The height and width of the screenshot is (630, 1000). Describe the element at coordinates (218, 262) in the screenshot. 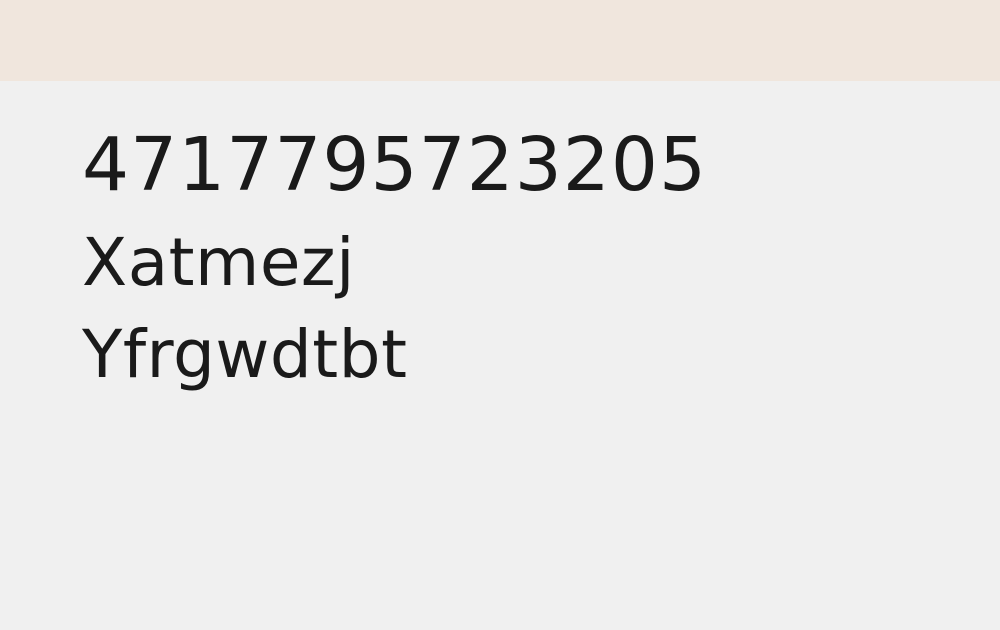

I see `first-text-line: Xatmezj` at that location.